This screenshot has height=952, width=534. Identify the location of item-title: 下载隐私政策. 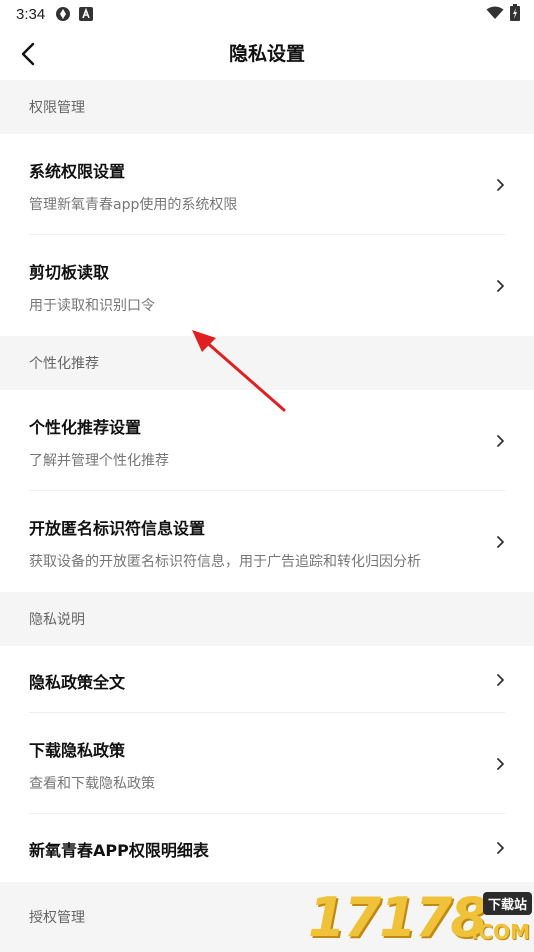
(77, 750).